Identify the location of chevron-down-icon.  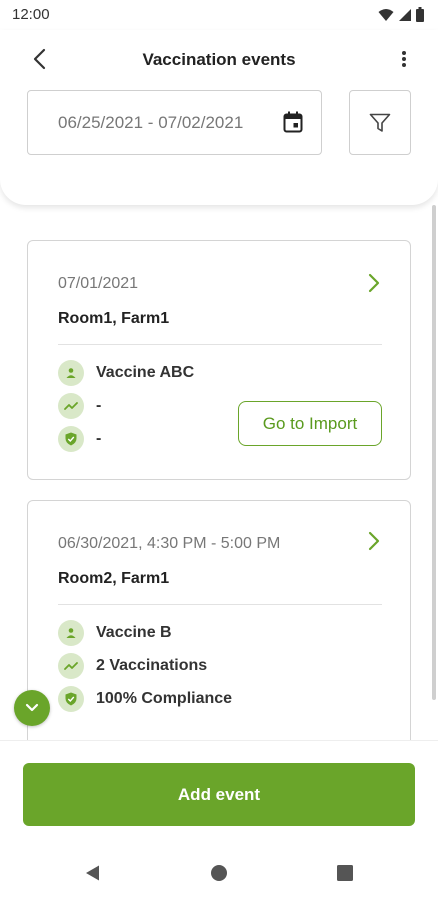
(32, 707).